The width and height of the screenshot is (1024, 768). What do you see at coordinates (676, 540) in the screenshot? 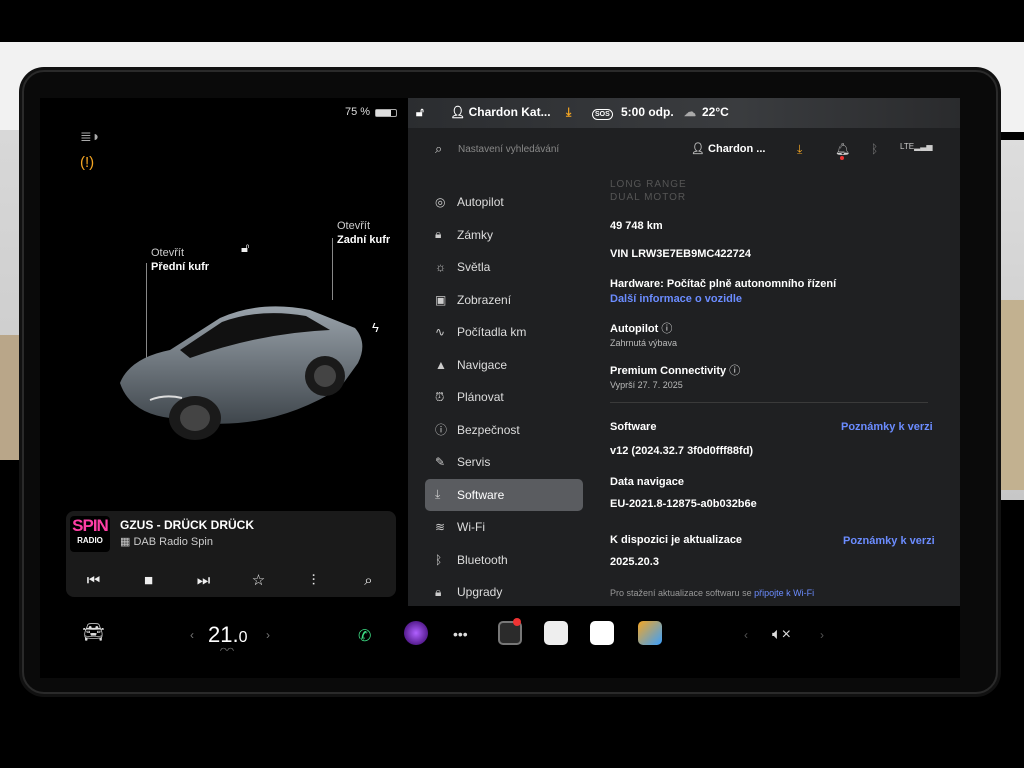
I see `update-available-label: K dispozici je aktualizace` at bounding box center [676, 540].